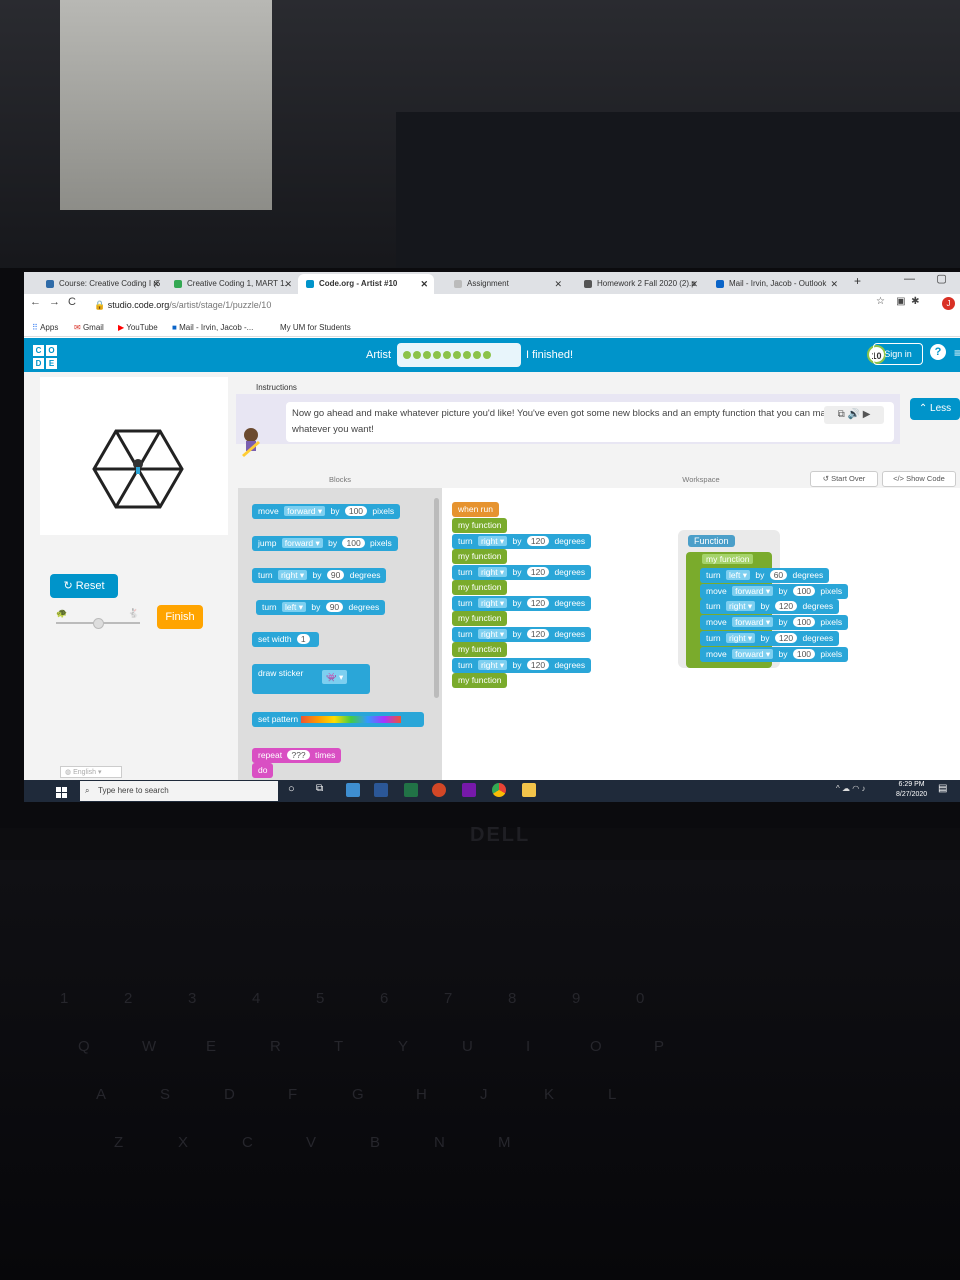 This screenshot has width=960, height=1280. Describe the element at coordinates (935, 409) in the screenshot. I see `less-button: ⌃ Less` at that location.